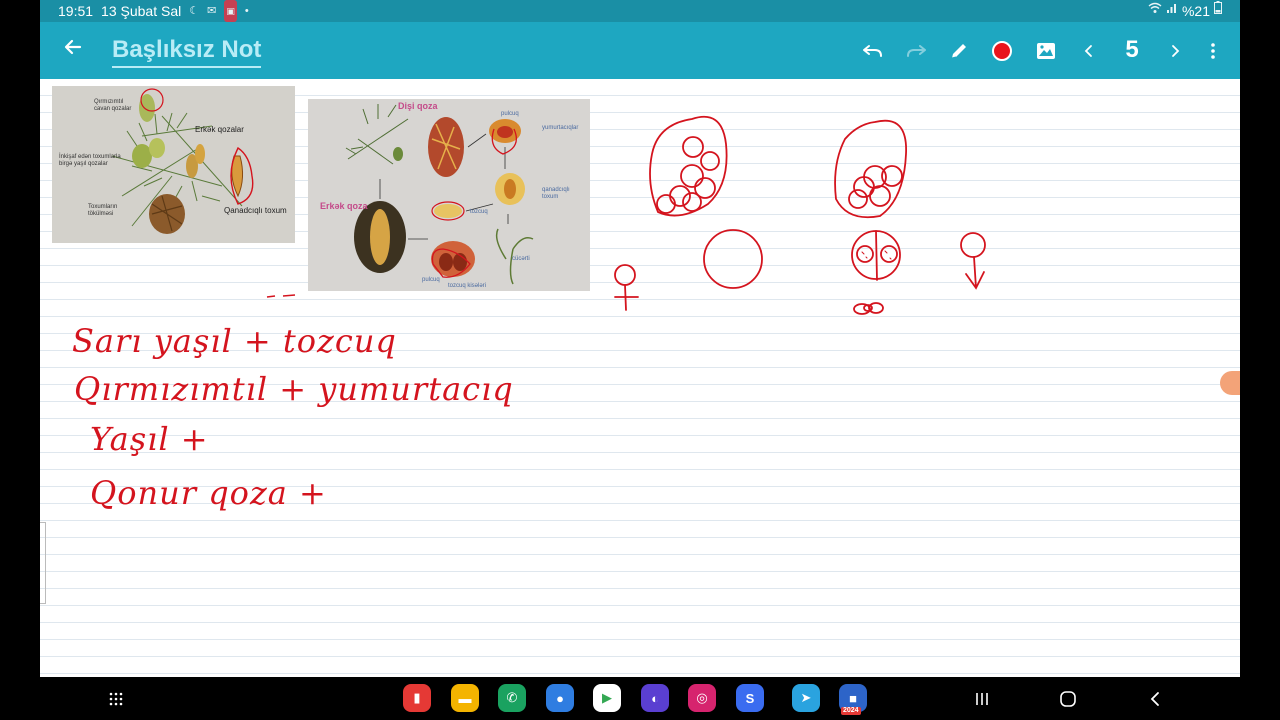  I want to click on ink-sketches, so click(800, 214).